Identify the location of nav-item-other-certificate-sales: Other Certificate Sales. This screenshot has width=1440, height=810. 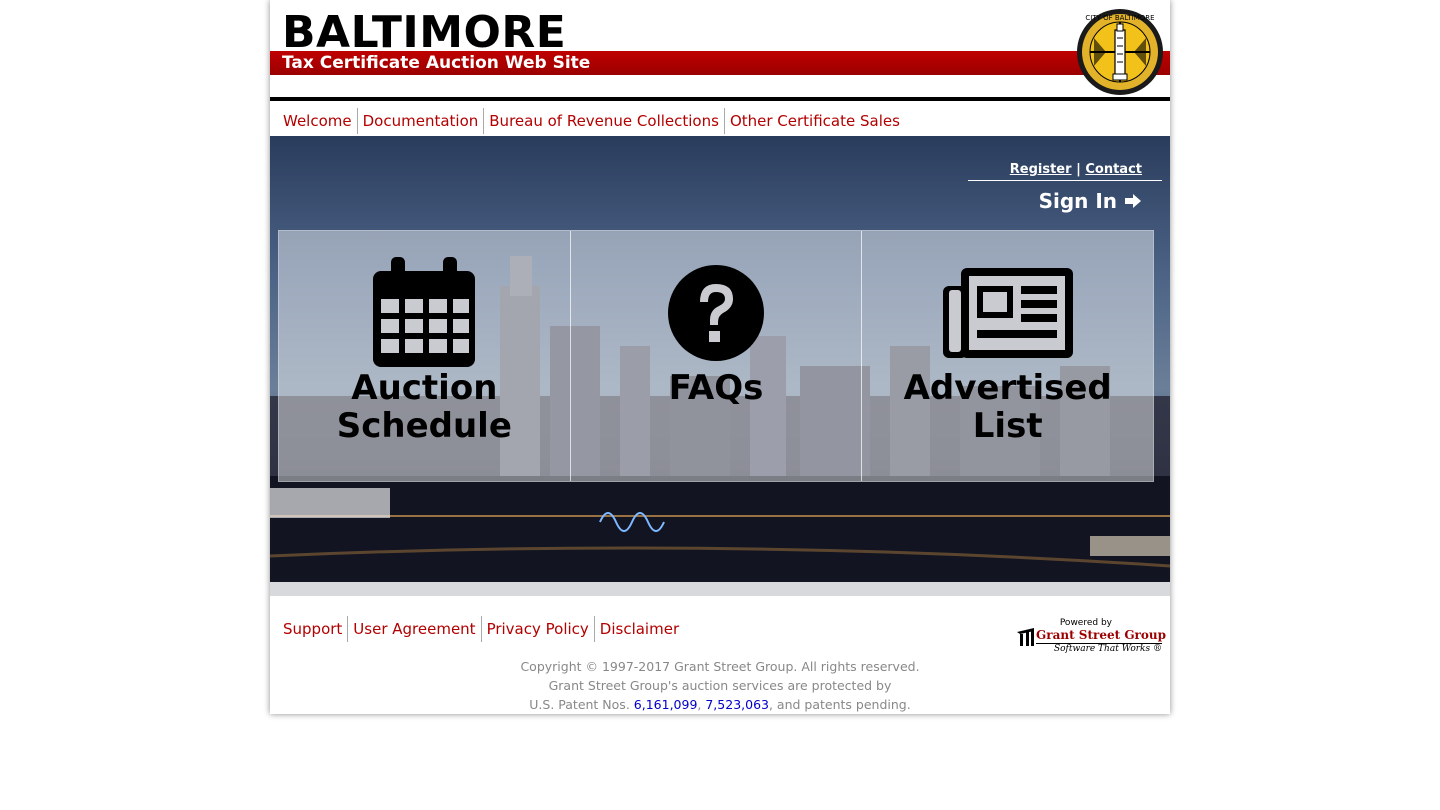
(814, 121).